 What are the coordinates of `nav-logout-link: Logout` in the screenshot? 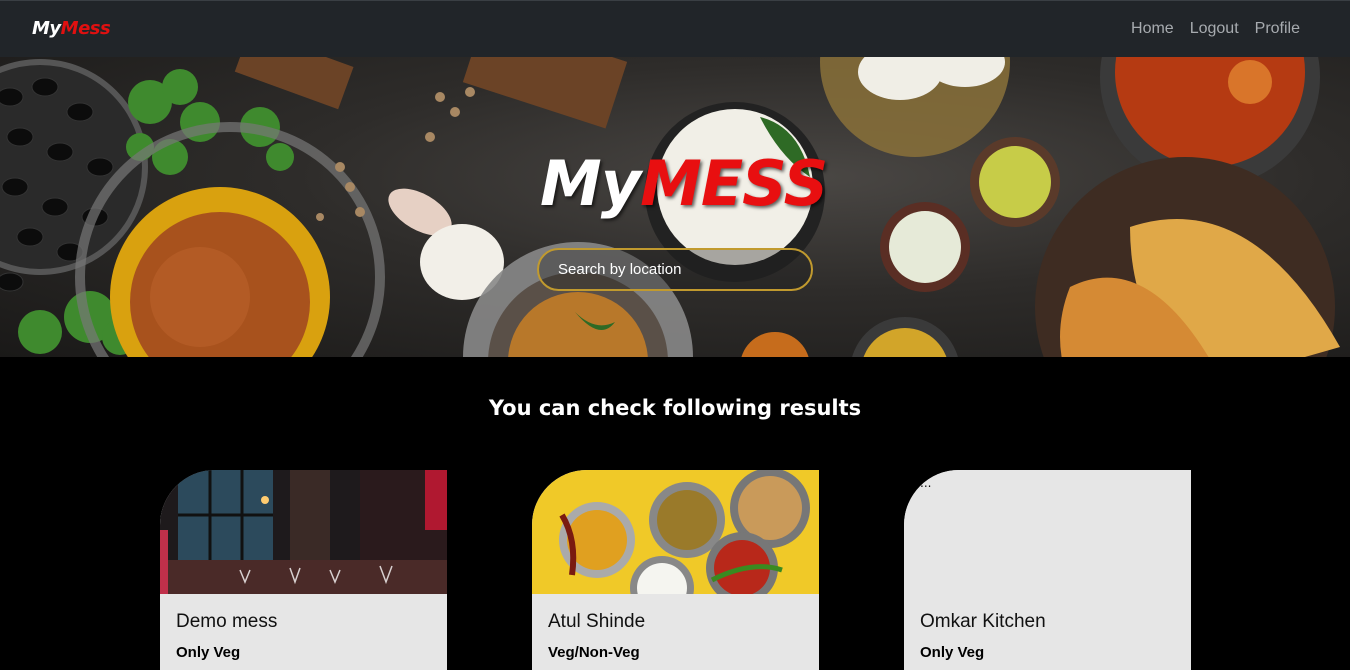 It's located at (1214, 29).